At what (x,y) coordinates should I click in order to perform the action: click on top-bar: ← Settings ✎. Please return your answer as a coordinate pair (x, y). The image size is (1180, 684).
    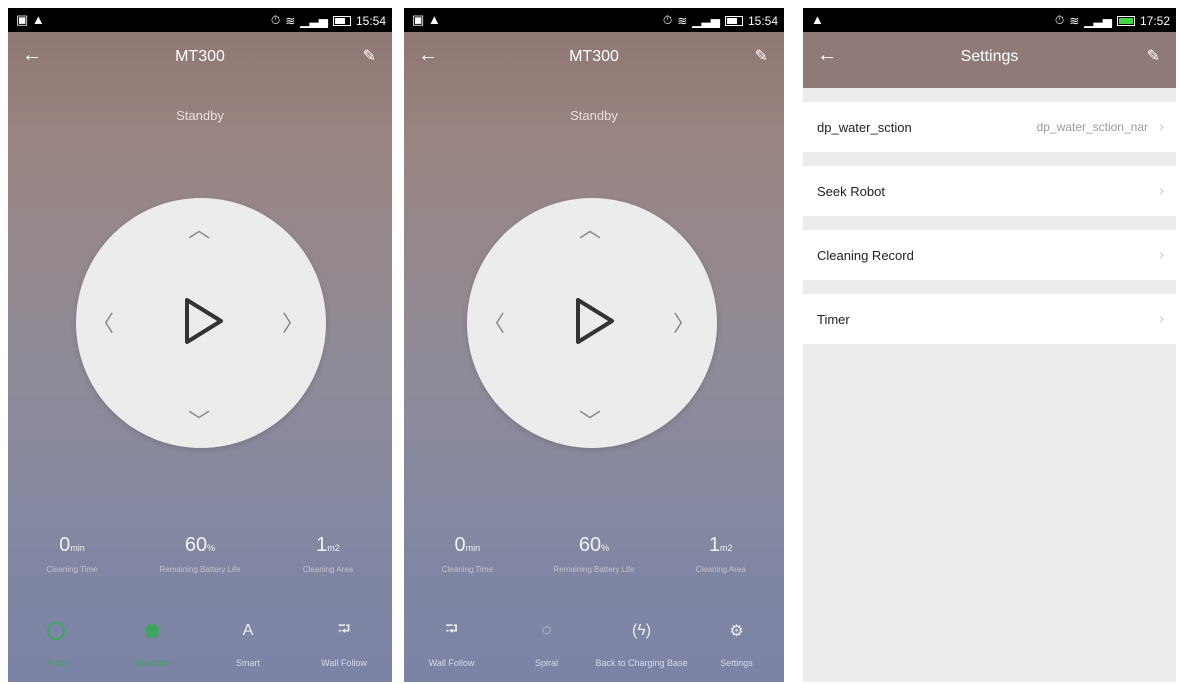
    Looking at the image, I should click on (989, 60).